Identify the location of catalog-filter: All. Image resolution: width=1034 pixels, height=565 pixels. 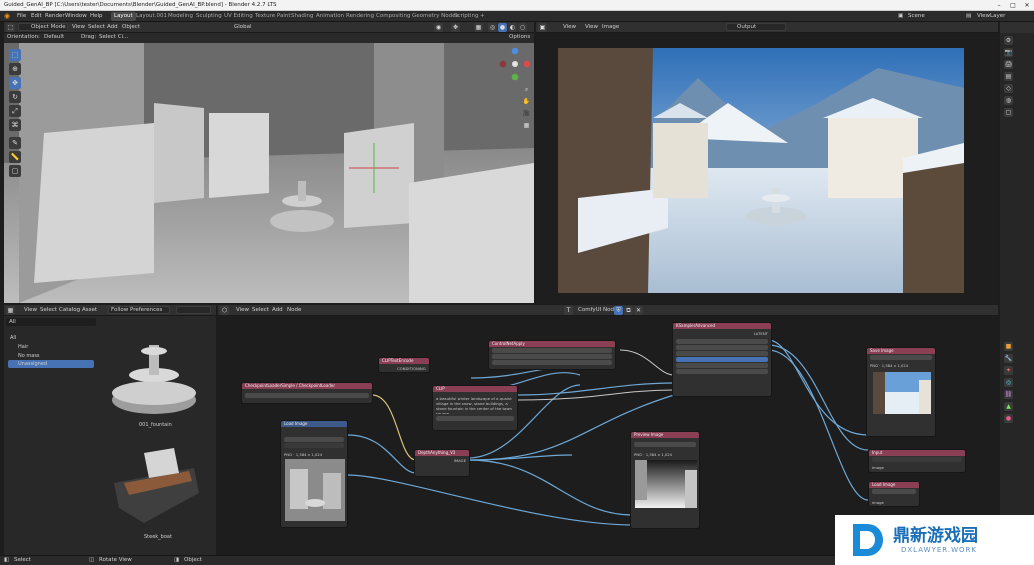
(51, 322).